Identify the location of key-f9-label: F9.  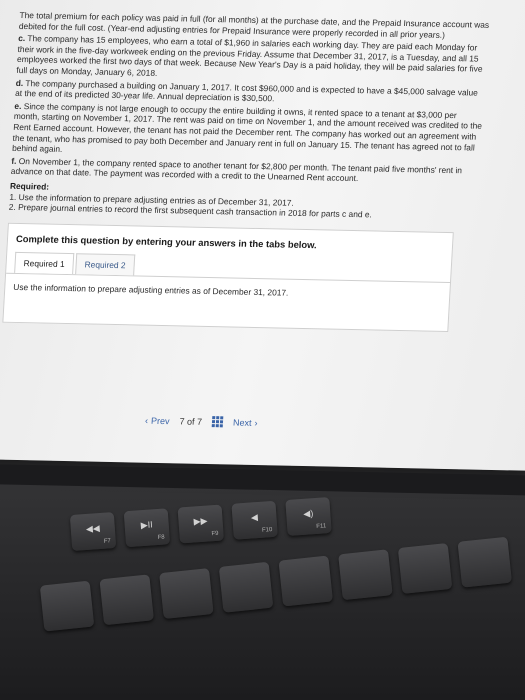
(215, 534).